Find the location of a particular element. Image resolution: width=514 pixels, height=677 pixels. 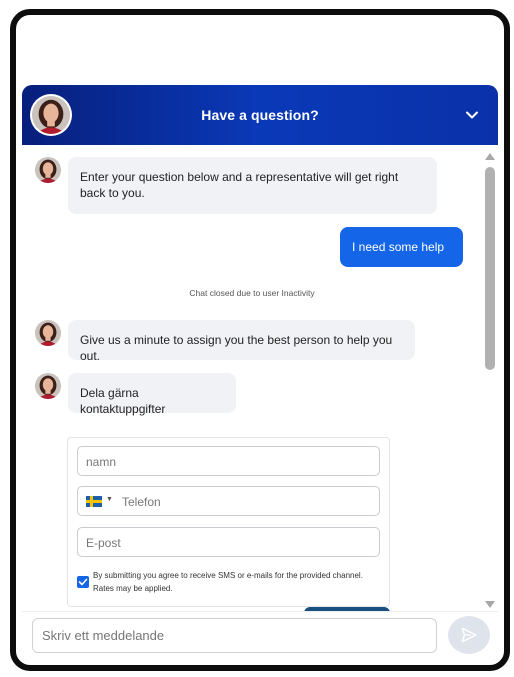

email-field: E-post is located at coordinates (228, 542).